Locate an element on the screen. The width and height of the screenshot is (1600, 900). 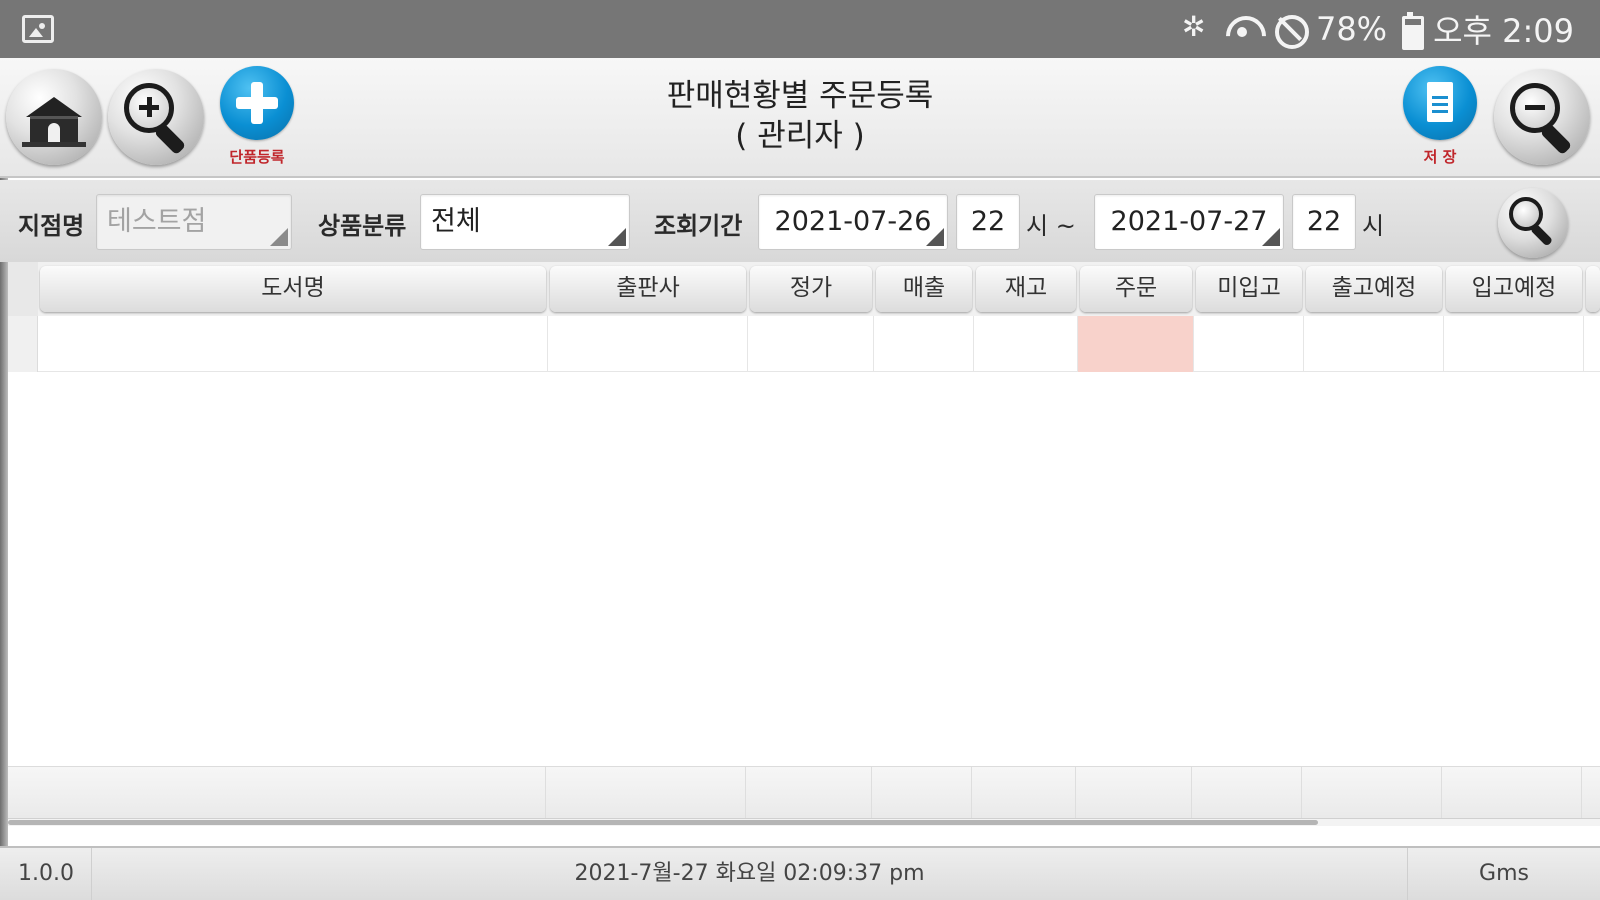
branch-select: 테스트점 is located at coordinates (194, 222).